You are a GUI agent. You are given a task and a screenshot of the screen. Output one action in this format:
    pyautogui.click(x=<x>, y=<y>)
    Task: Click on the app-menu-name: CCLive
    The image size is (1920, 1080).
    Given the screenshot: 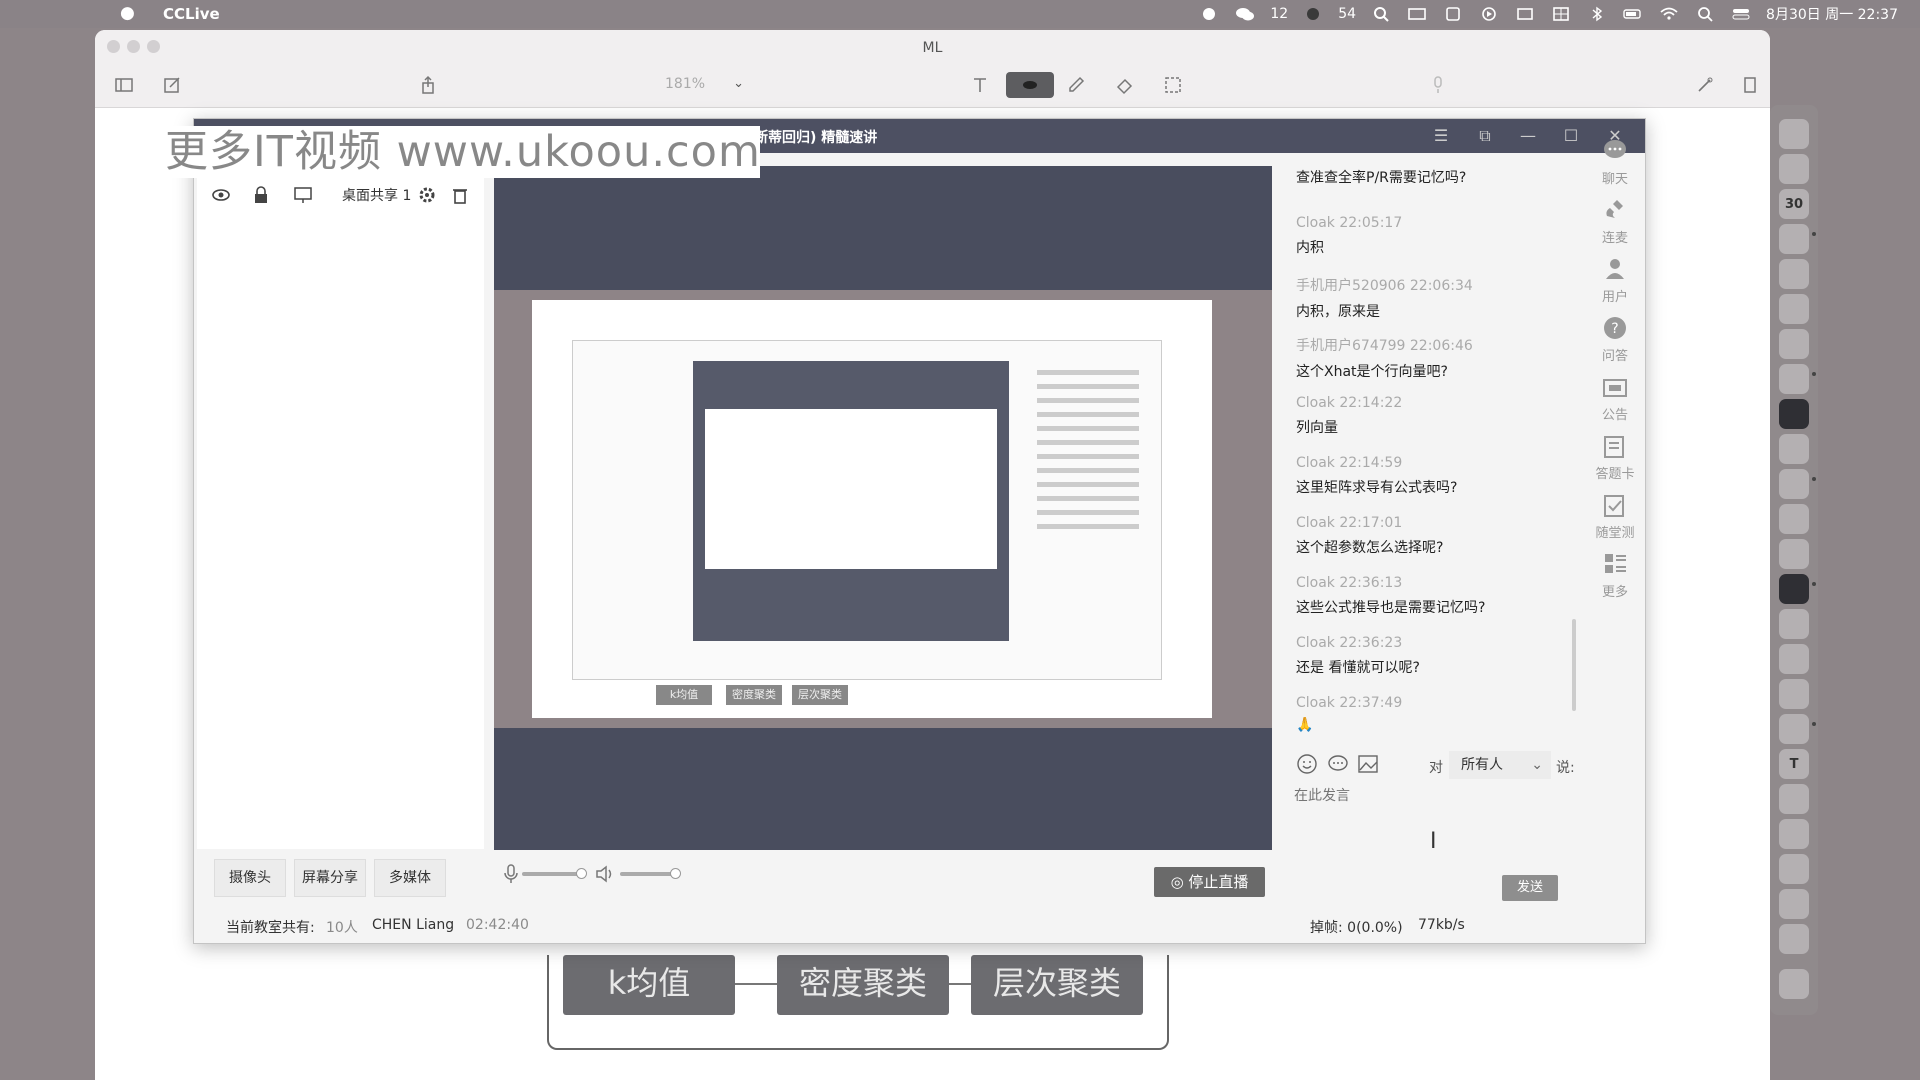 What is the action you would take?
    pyautogui.click(x=191, y=14)
    